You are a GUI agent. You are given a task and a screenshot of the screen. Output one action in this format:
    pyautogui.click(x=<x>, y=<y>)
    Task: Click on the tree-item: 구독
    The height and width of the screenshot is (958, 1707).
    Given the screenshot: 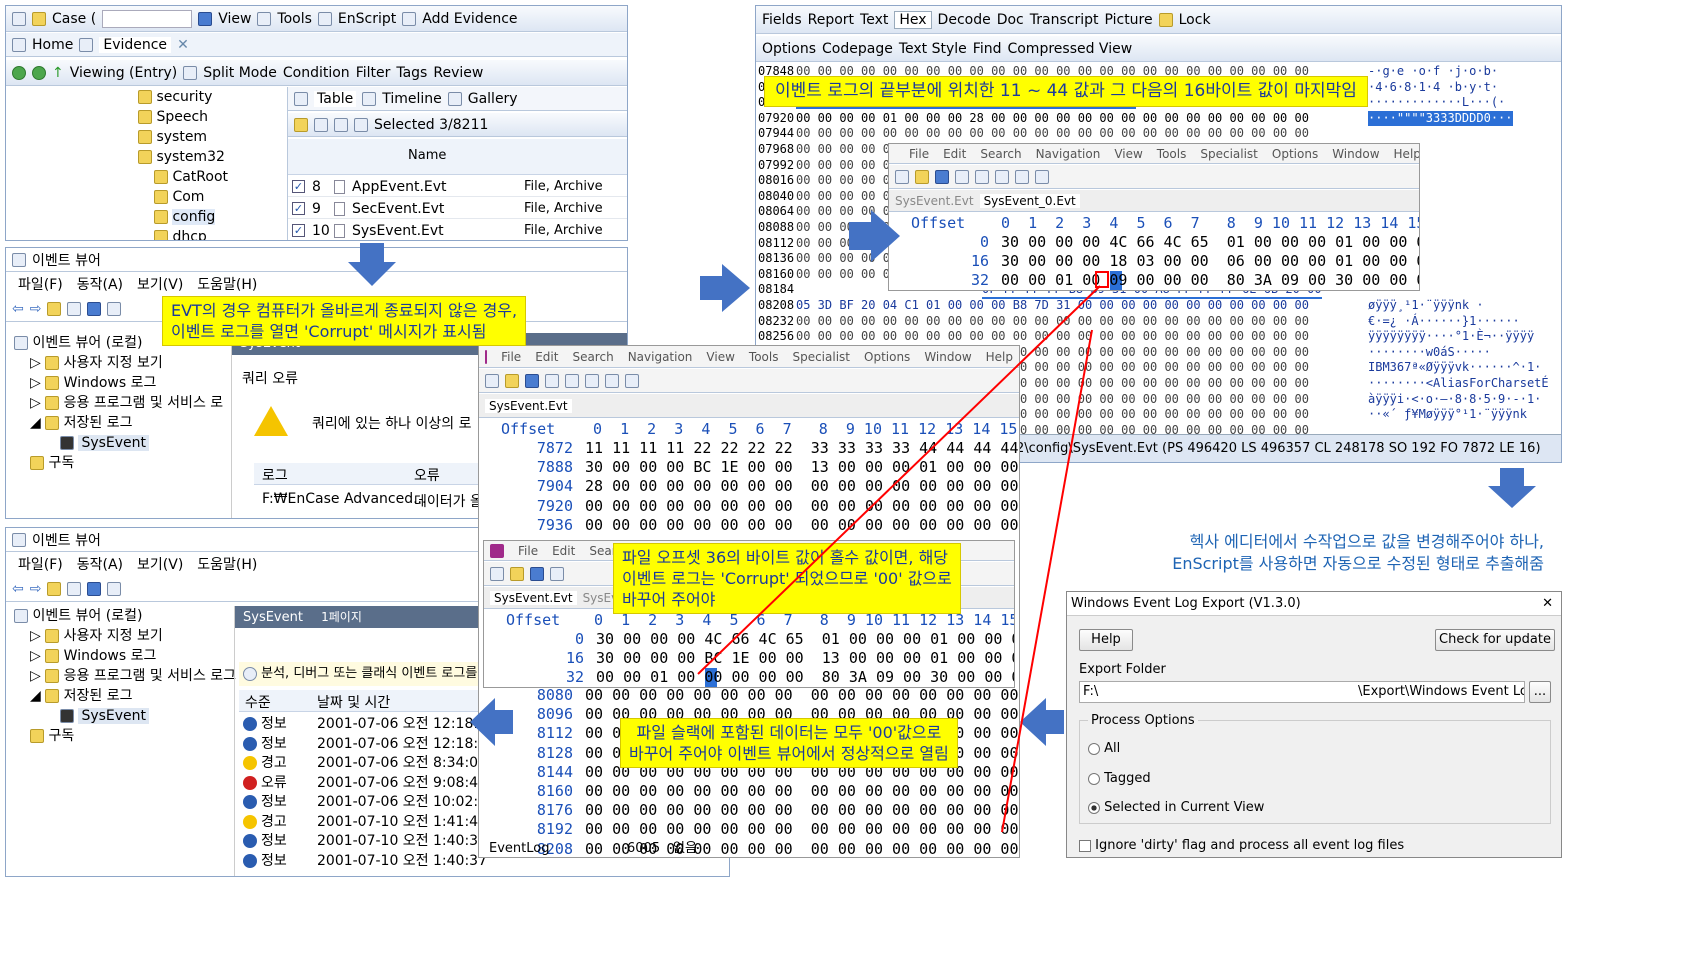 What is the action you would take?
    pyautogui.click(x=121, y=463)
    